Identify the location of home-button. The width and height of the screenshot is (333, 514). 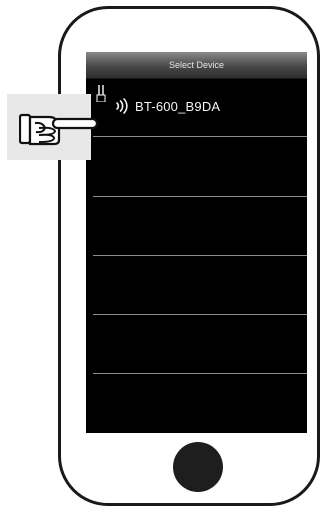
(198, 467).